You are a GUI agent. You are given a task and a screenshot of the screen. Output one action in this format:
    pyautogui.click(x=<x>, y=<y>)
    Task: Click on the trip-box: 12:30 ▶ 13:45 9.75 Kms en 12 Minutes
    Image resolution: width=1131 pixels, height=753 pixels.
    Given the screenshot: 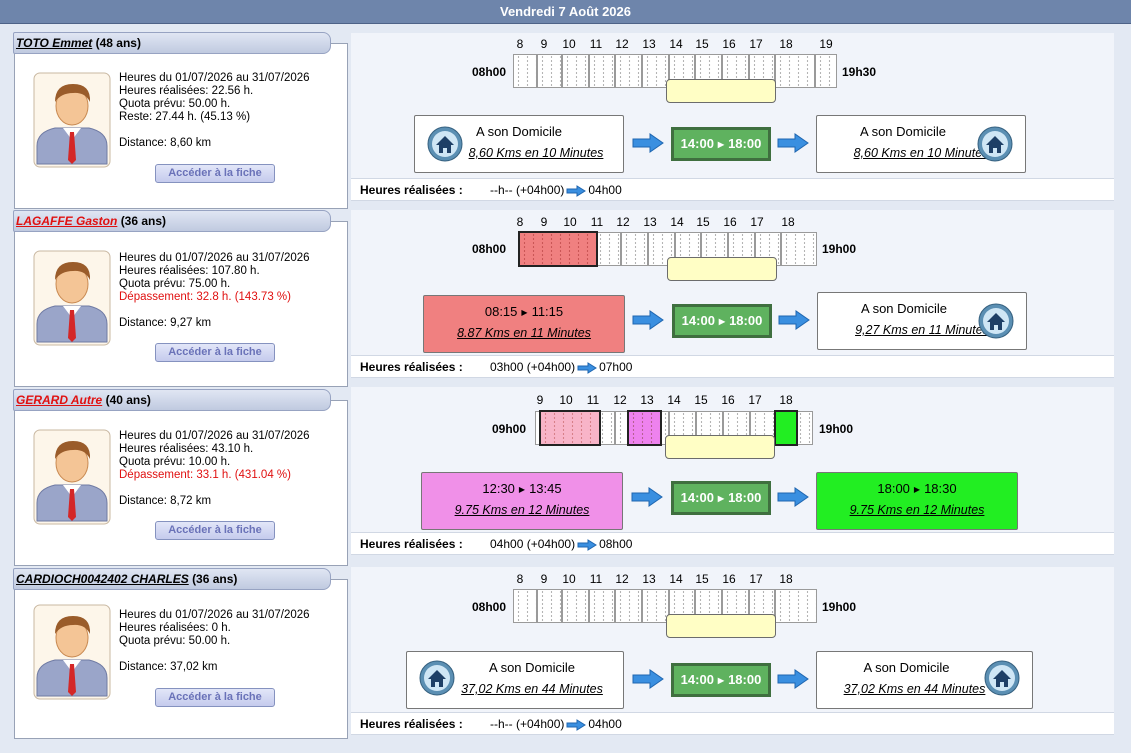 What is the action you would take?
    pyautogui.click(x=522, y=501)
    